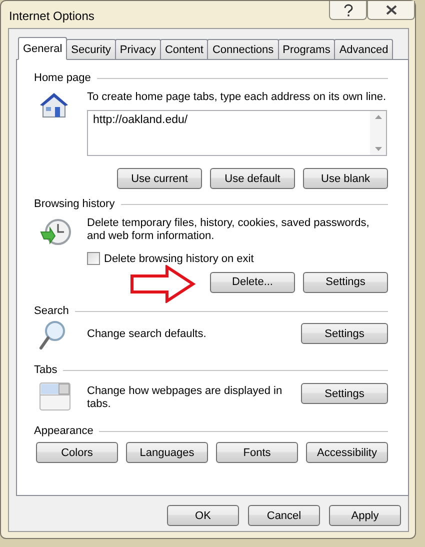 The width and height of the screenshot is (425, 547). Describe the element at coordinates (237, 133) in the screenshot. I see `home-page-field: http://oakland.edu/` at that location.